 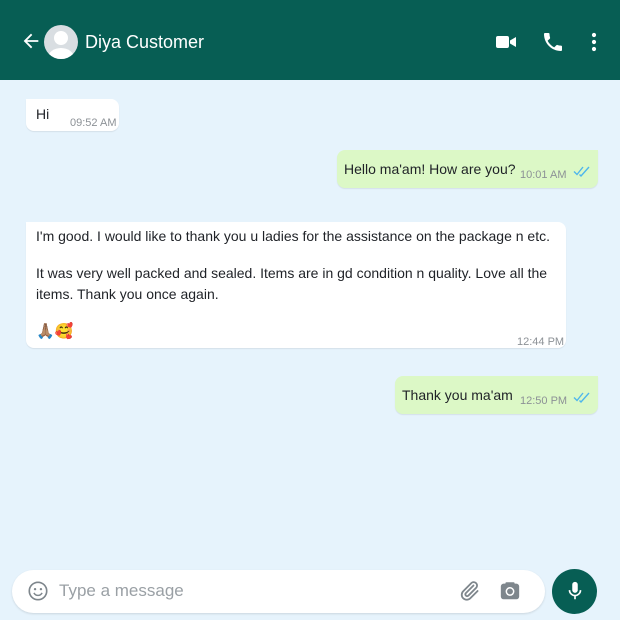 What do you see at coordinates (469, 591) in the screenshot?
I see `attach-icon` at bounding box center [469, 591].